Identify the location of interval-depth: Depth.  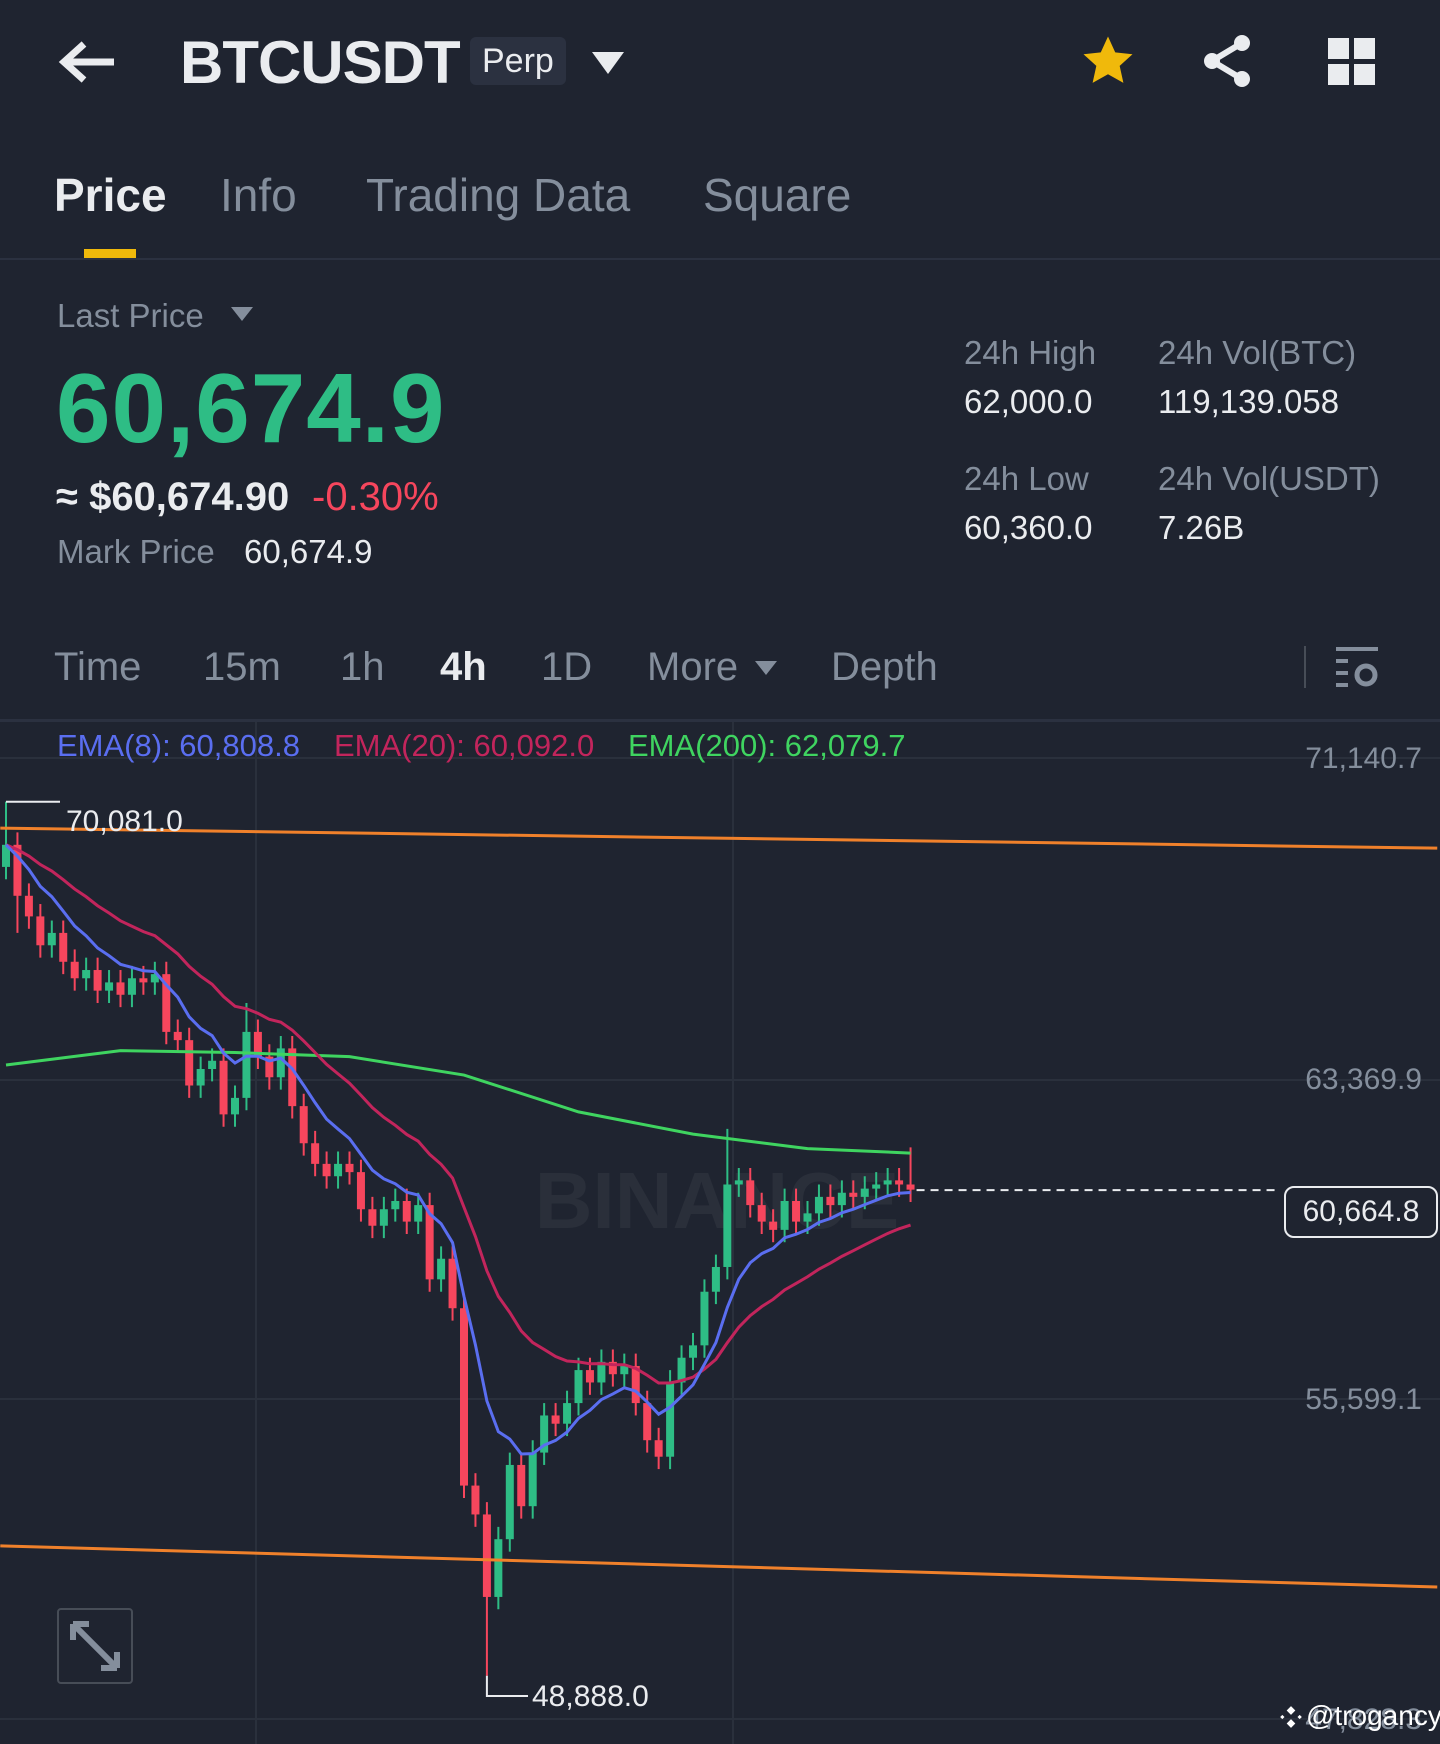
(884, 667).